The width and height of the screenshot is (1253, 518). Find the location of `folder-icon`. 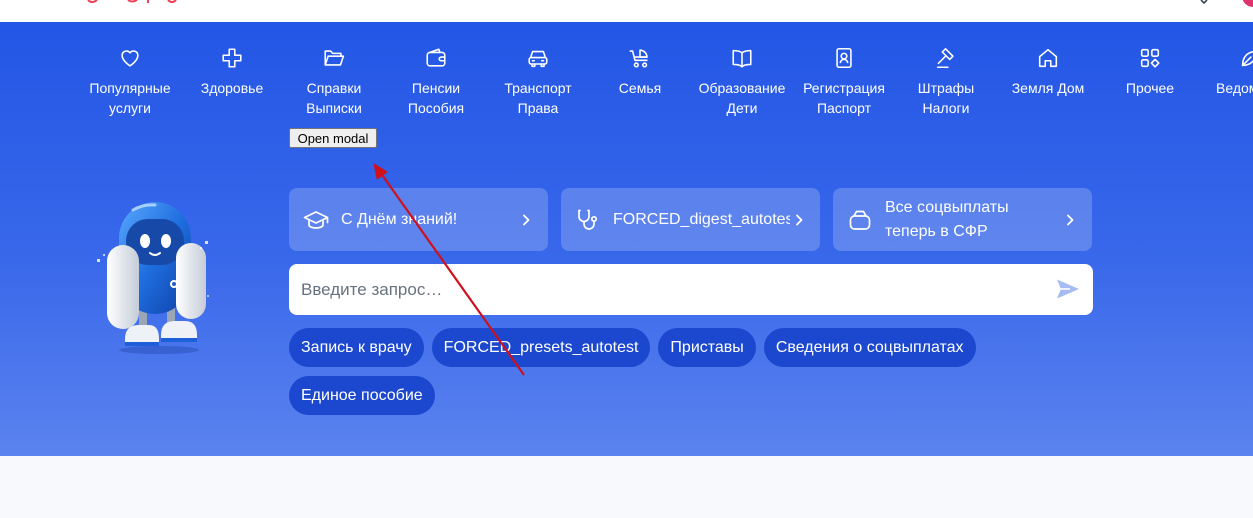

folder-icon is located at coordinates (334, 58).